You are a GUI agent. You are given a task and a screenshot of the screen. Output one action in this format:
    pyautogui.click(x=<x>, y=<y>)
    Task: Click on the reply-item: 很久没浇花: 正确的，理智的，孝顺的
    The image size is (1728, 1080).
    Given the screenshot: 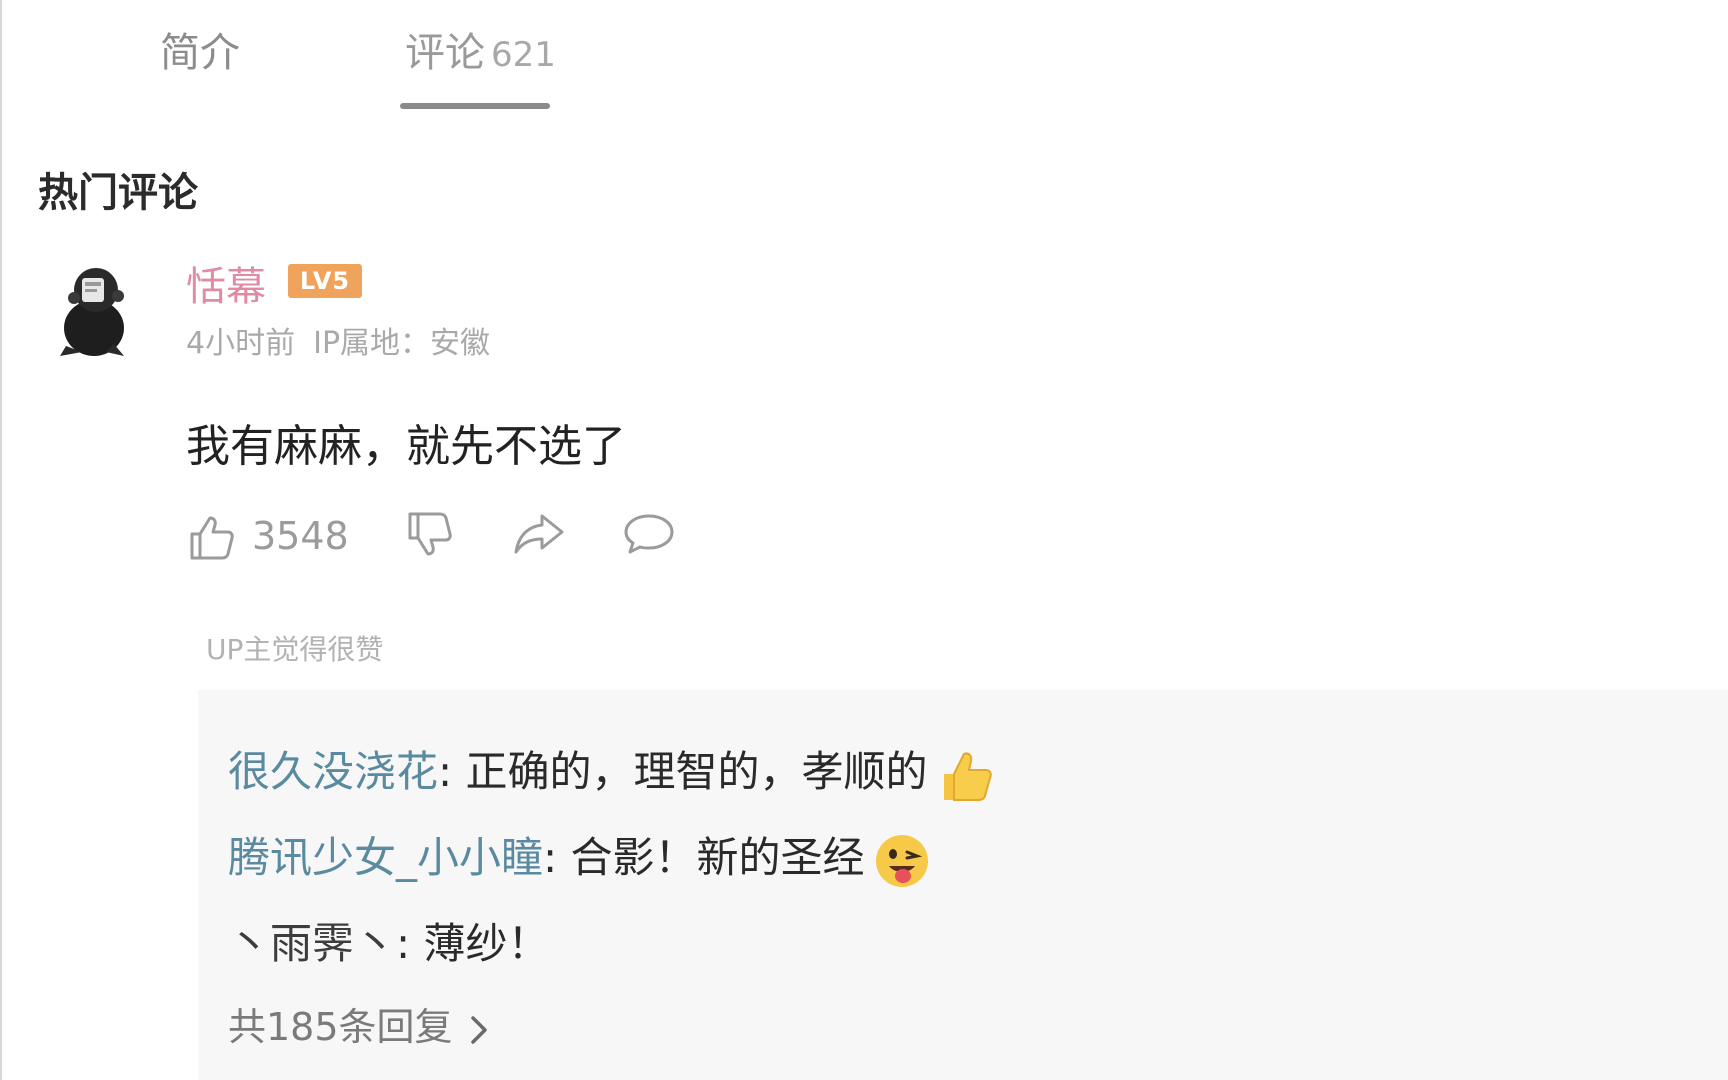 What is the action you would take?
    pyautogui.click(x=611, y=771)
    